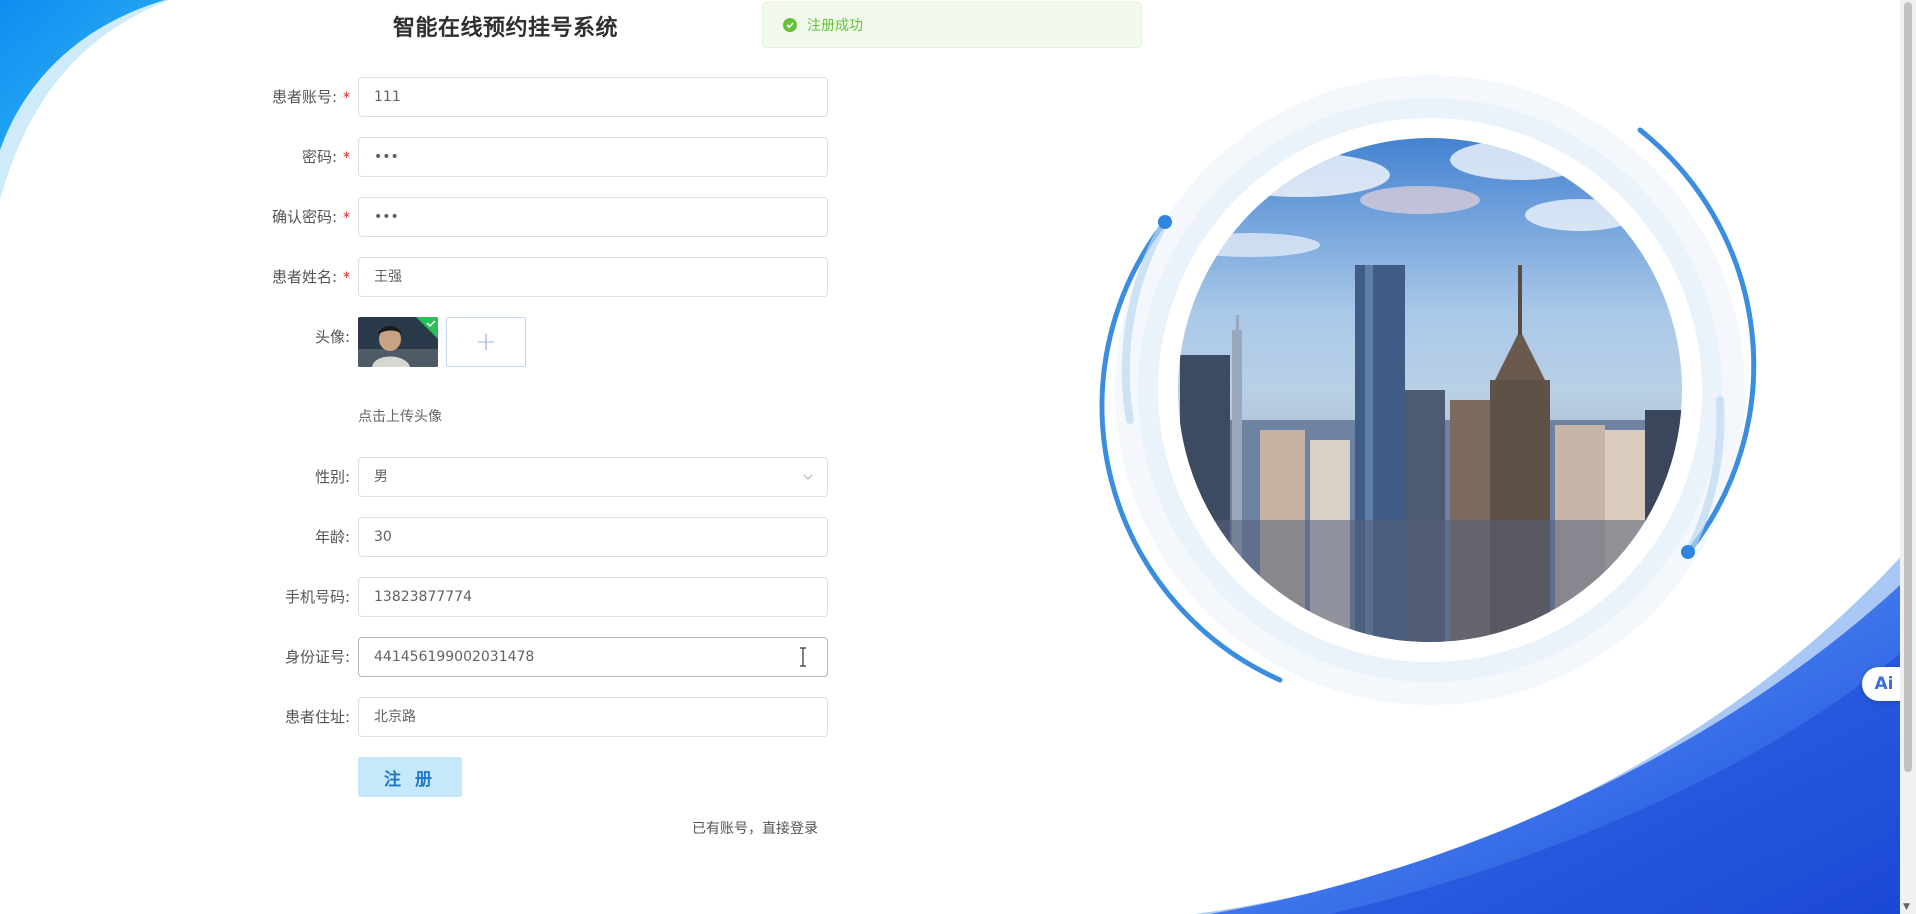 Image resolution: width=1916 pixels, height=914 pixels. What do you see at coordinates (755, 828) in the screenshot?
I see `login-link: 已有账号，直接登录` at bounding box center [755, 828].